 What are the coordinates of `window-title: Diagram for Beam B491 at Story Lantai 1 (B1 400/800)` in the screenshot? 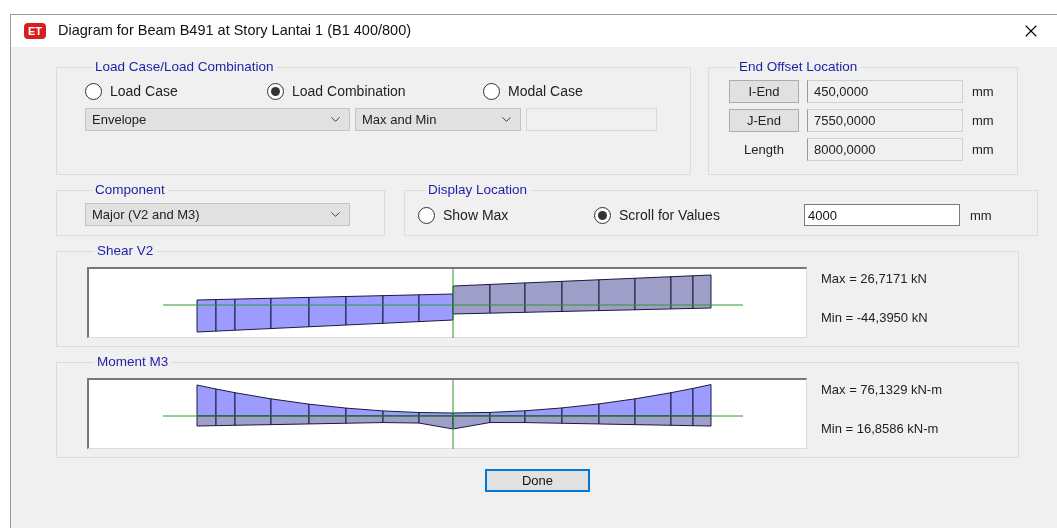 It's located at (235, 31).